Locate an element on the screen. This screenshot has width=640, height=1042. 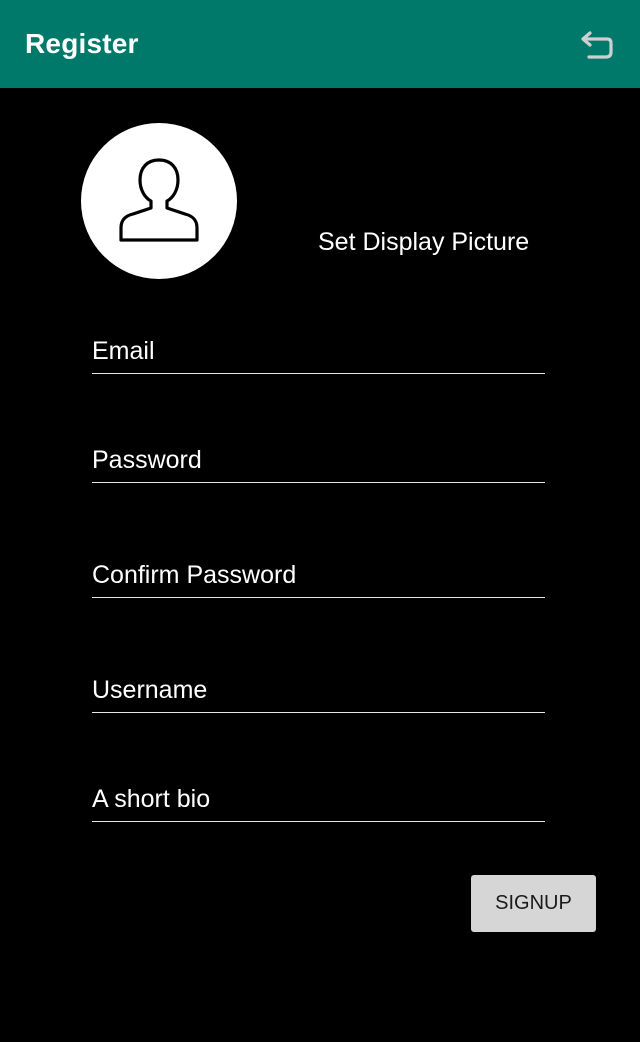
bio-field-wrap is located at coordinates (318, 797).